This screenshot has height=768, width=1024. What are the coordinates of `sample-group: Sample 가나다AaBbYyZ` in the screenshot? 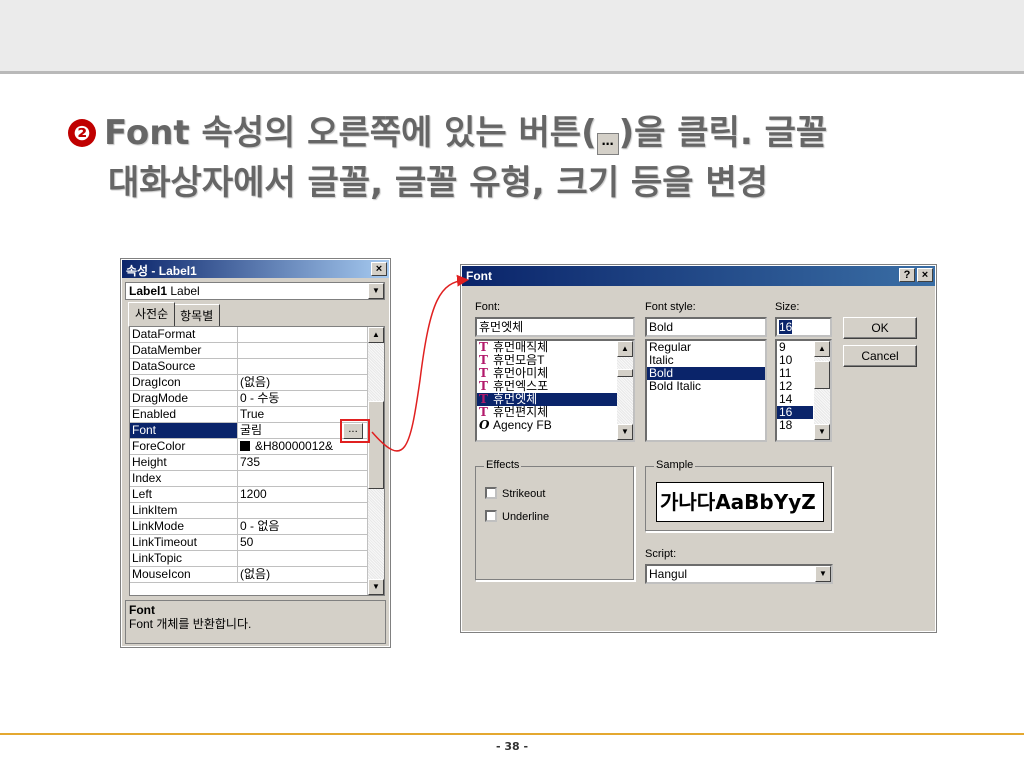 It's located at (739, 495).